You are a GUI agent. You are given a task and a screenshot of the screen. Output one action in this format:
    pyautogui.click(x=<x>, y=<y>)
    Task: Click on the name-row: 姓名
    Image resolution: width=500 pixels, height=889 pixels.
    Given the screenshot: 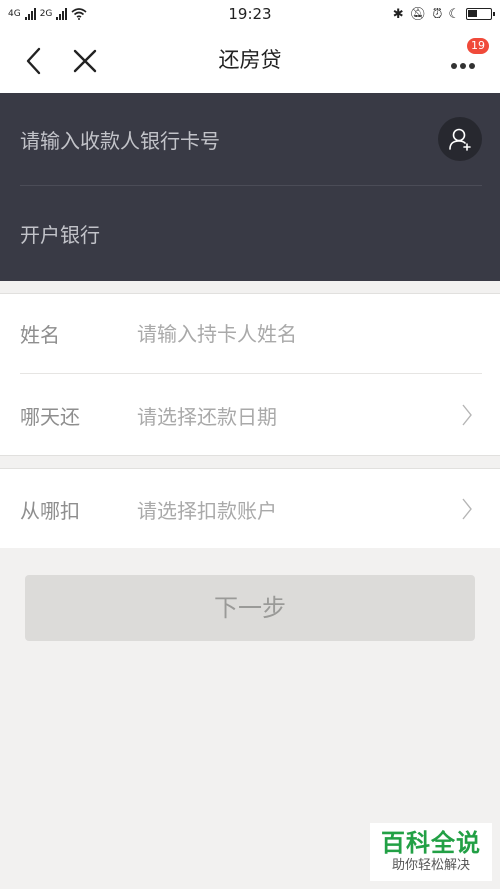 What is the action you would take?
    pyautogui.click(x=251, y=334)
    